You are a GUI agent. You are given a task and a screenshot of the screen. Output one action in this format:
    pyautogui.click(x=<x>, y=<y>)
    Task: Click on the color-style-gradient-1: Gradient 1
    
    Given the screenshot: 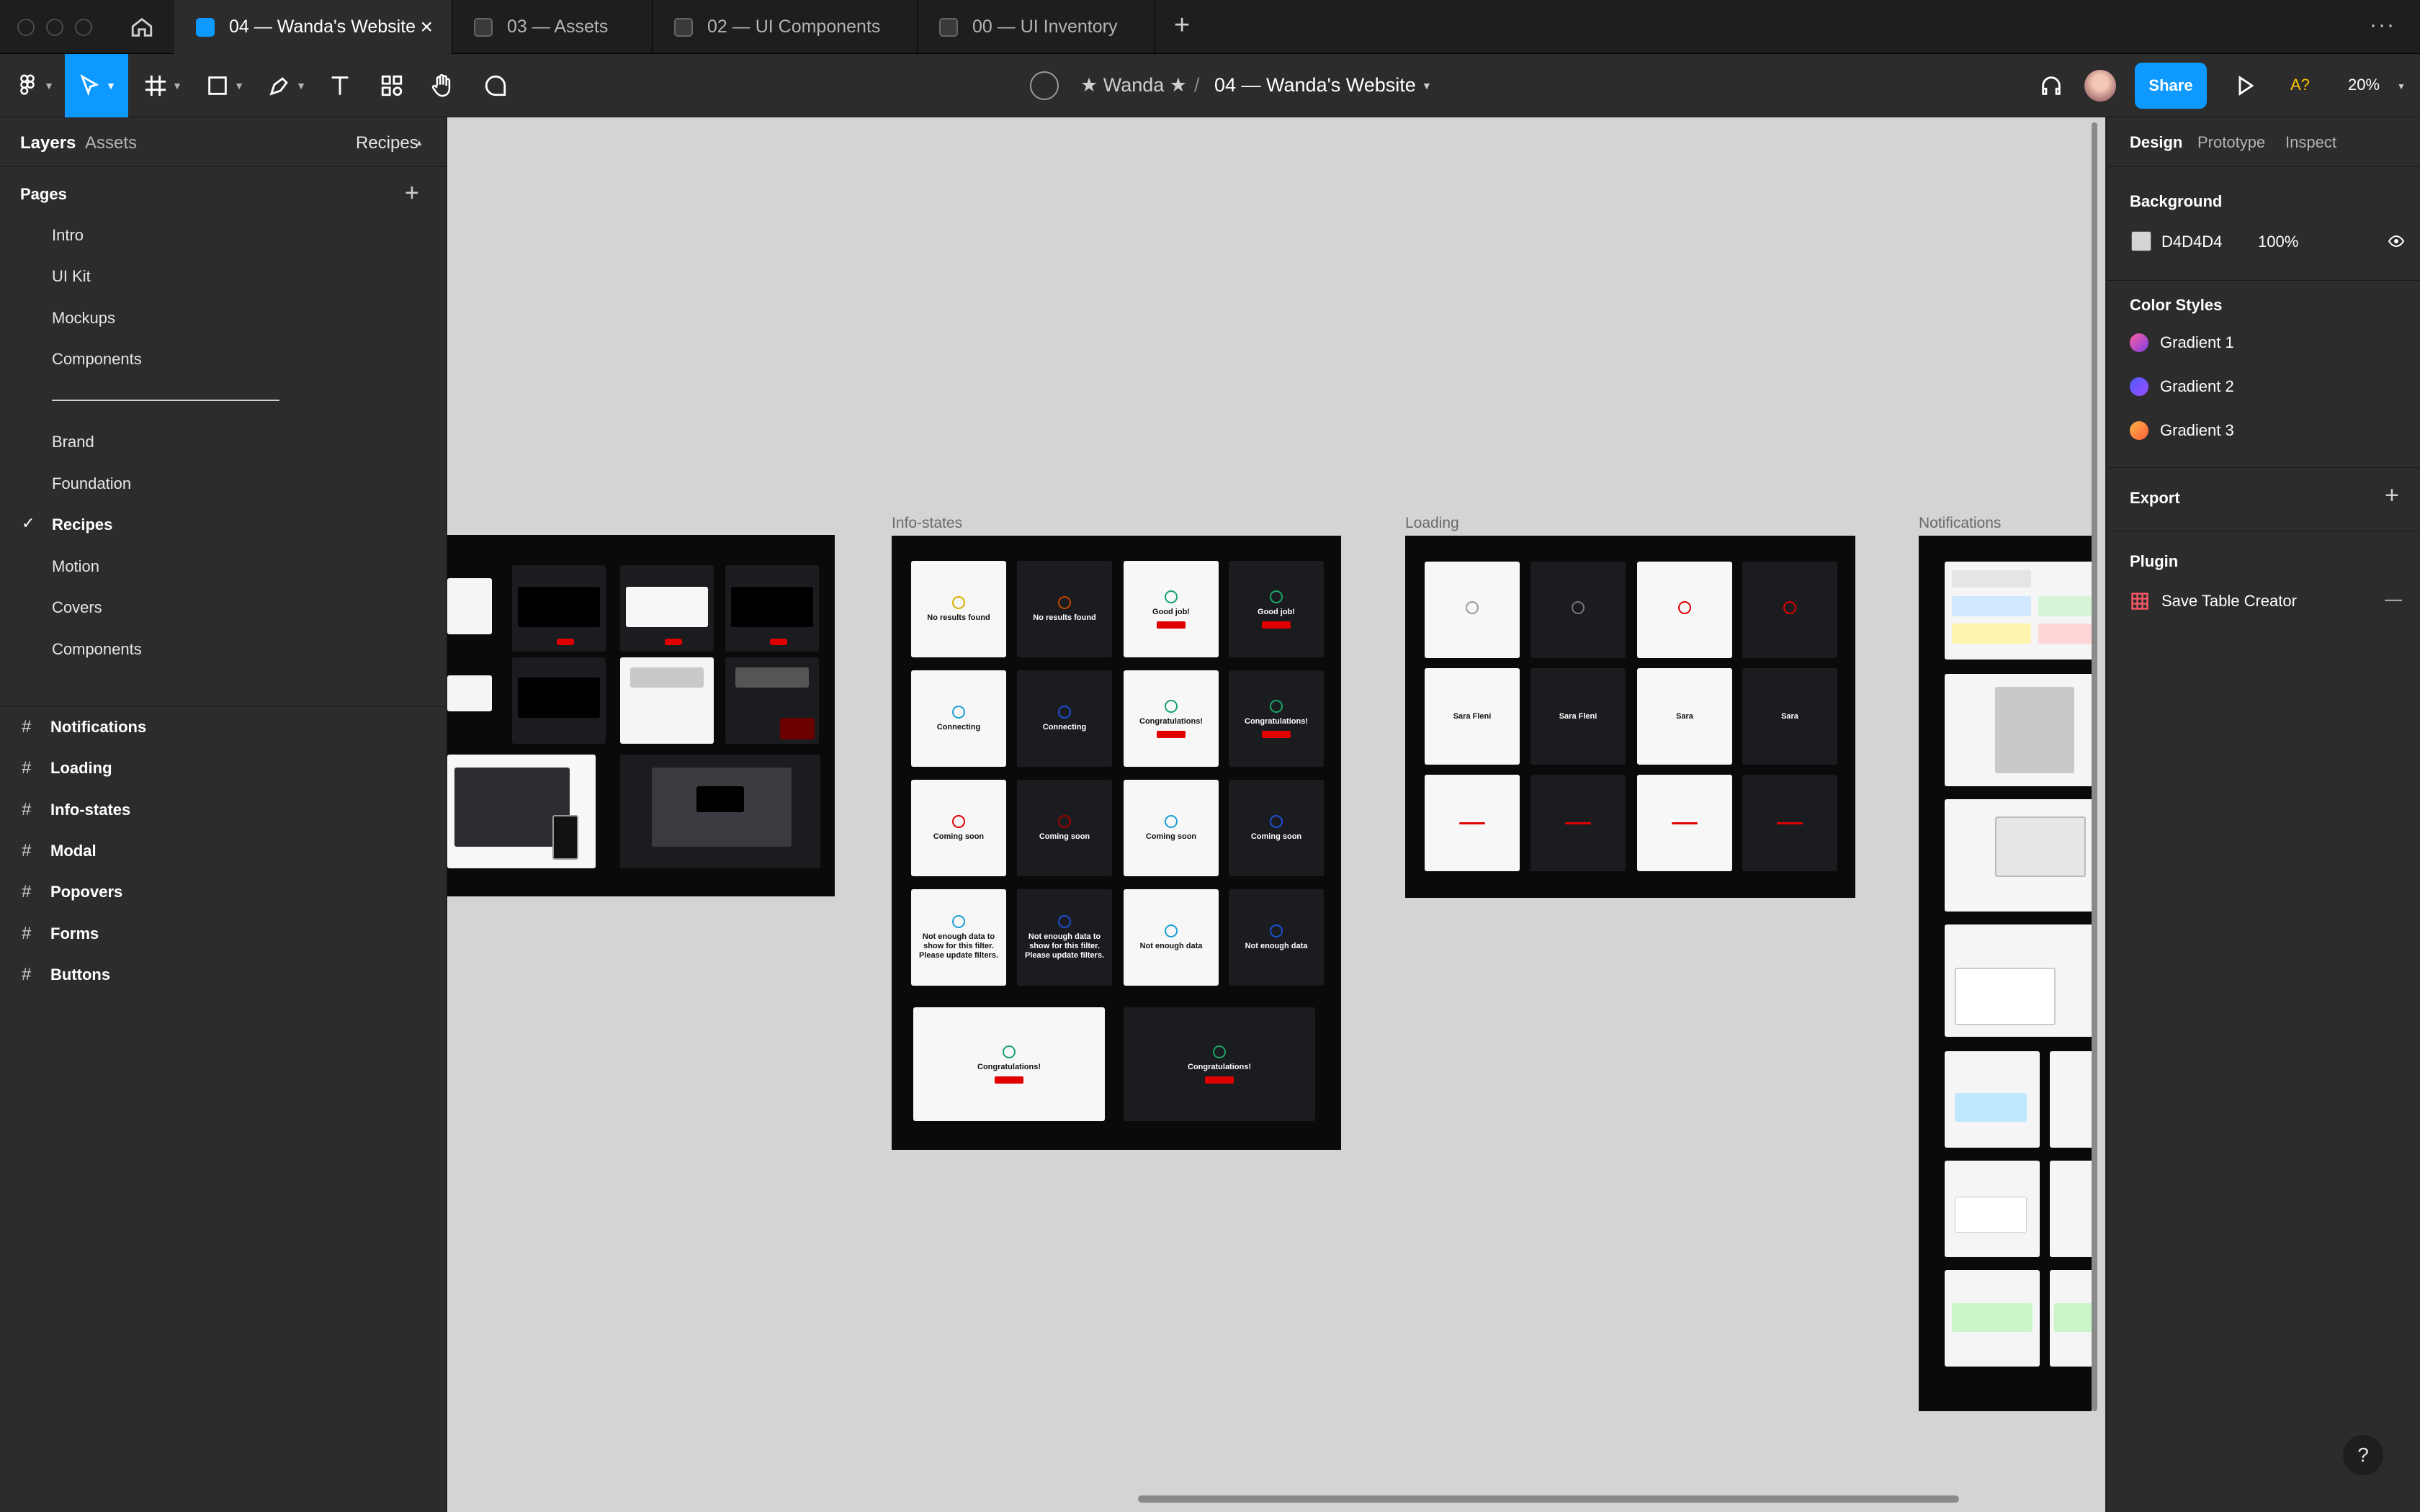 What is the action you would take?
    pyautogui.click(x=2182, y=342)
    